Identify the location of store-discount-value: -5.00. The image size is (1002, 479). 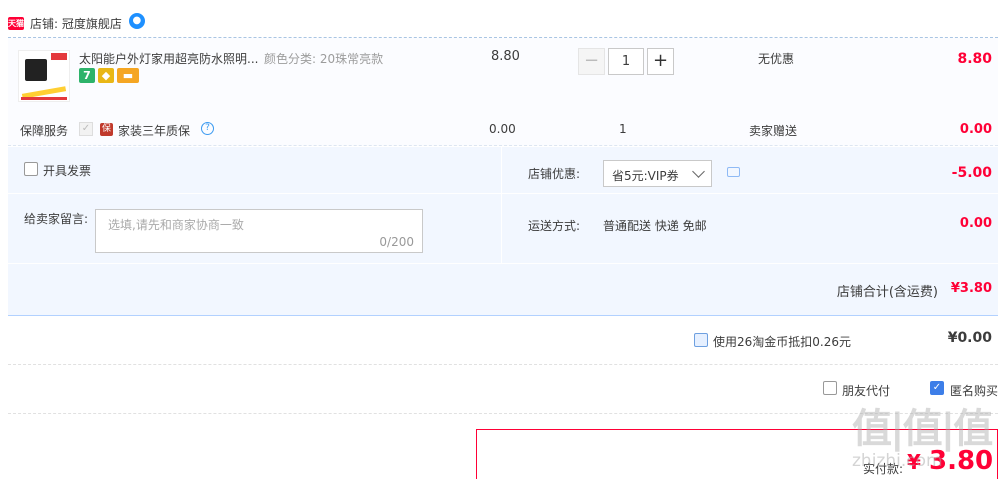
(971, 173).